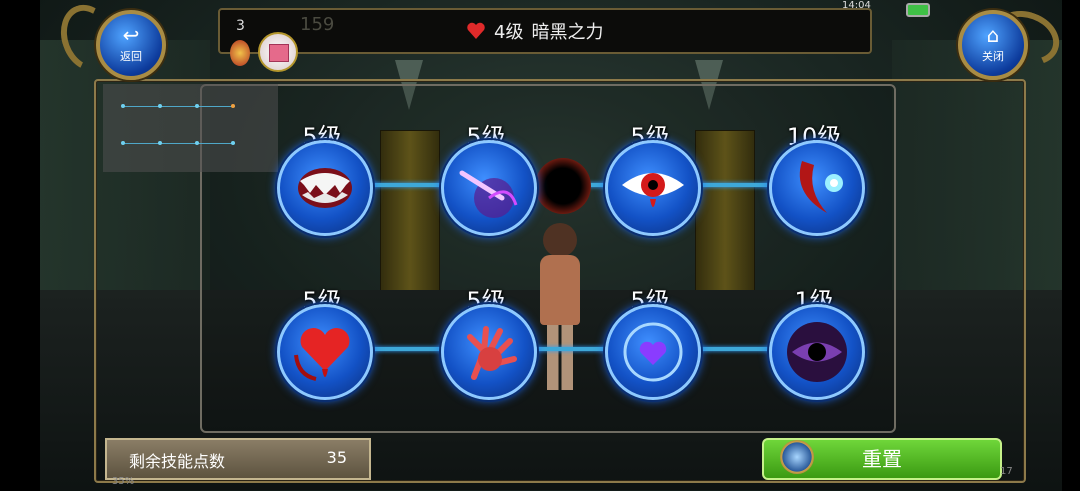 The image size is (1080, 491). I want to click on heart-icon, so click(476, 30).